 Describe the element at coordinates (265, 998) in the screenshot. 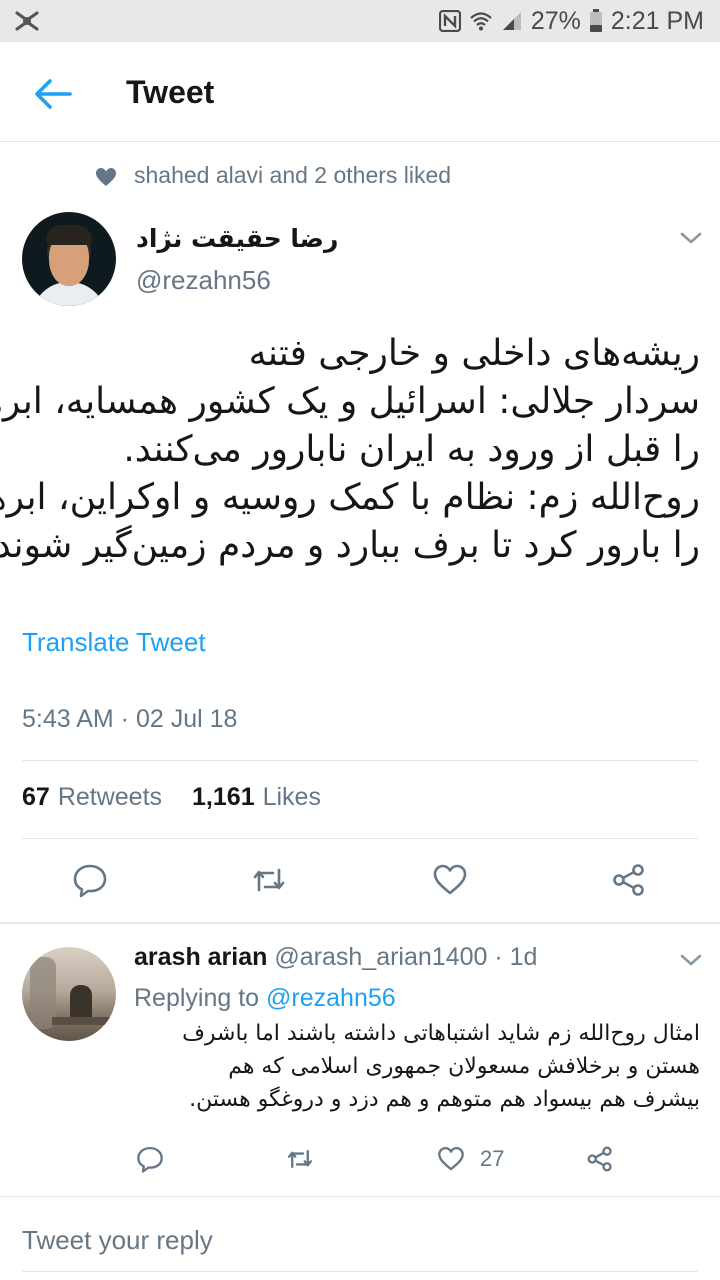

I see `replying-to: Replying to @rezahn56` at that location.